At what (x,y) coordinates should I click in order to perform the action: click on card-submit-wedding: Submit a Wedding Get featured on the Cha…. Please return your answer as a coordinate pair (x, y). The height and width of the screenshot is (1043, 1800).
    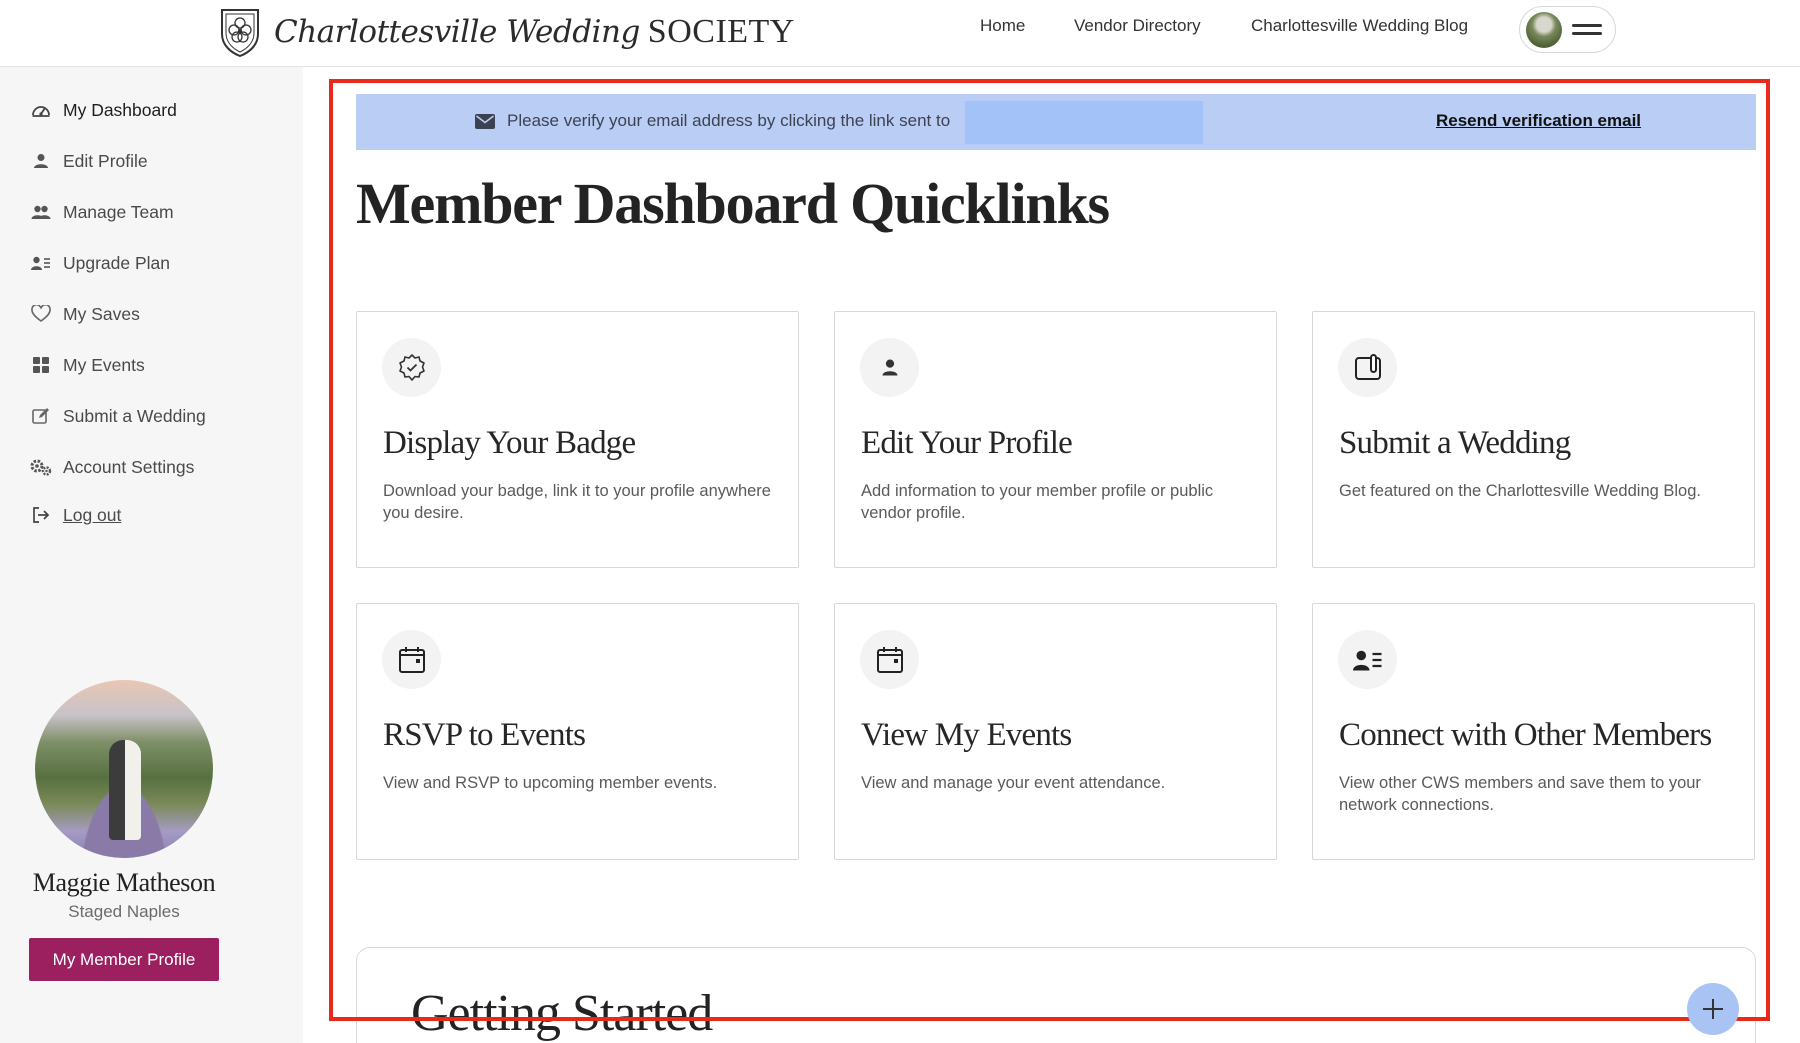
    Looking at the image, I should click on (1533, 439).